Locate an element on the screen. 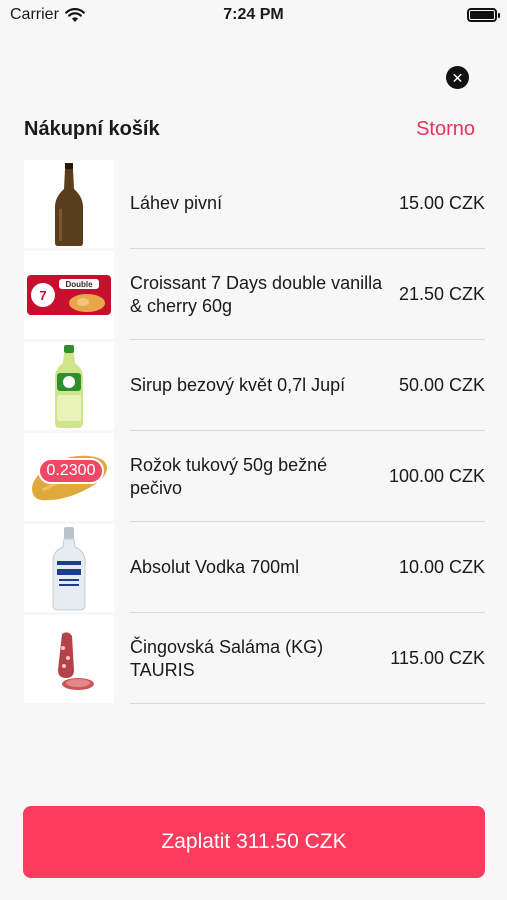 Image resolution: width=507 pixels, height=900 pixels. svg-text: 7 is located at coordinates (42, 295).